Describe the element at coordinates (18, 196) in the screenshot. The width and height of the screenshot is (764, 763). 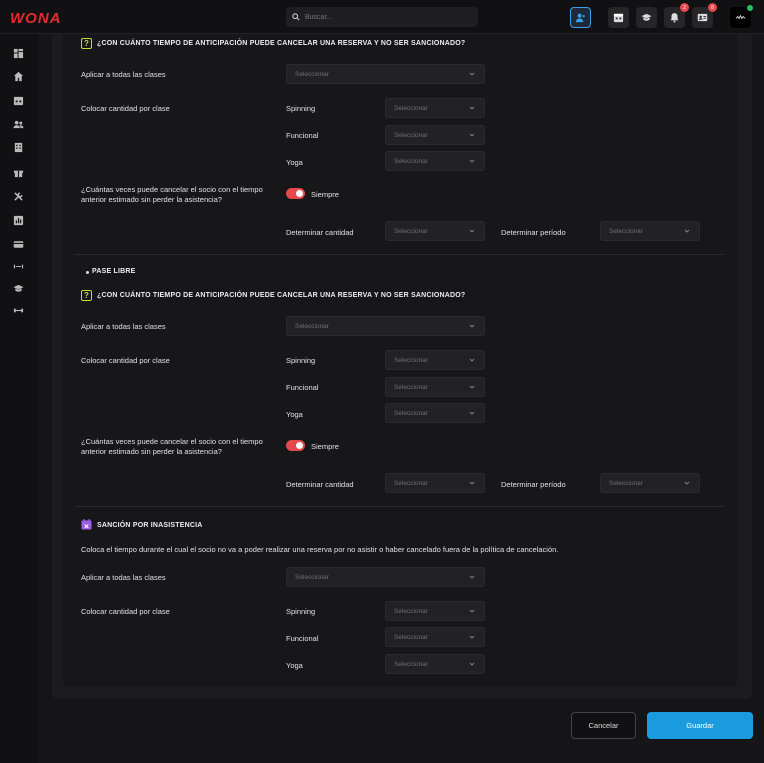
I see `sidebar-item-tools` at that location.